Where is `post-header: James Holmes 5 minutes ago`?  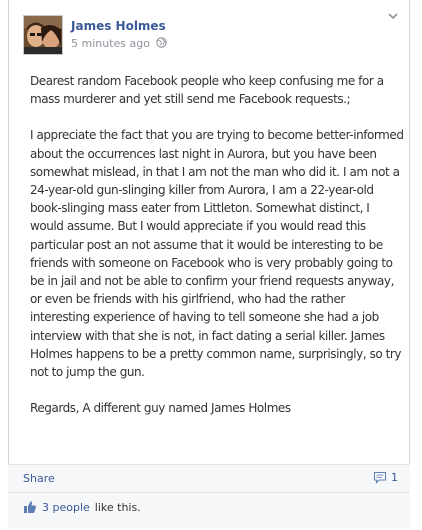 post-header: James Holmes 5 minutes ago is located at coordinates (208, 31).